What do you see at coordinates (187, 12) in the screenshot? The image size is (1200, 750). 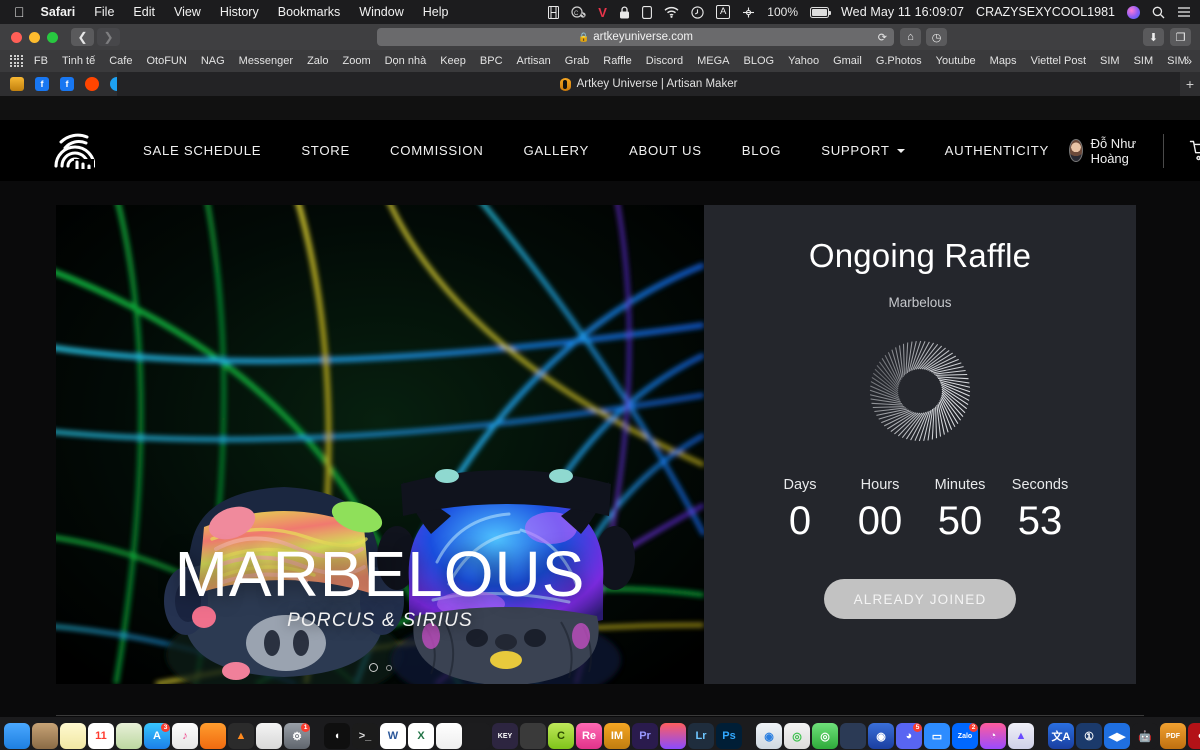 I see `menu-item-view: View` at bounding box center [187, 12].